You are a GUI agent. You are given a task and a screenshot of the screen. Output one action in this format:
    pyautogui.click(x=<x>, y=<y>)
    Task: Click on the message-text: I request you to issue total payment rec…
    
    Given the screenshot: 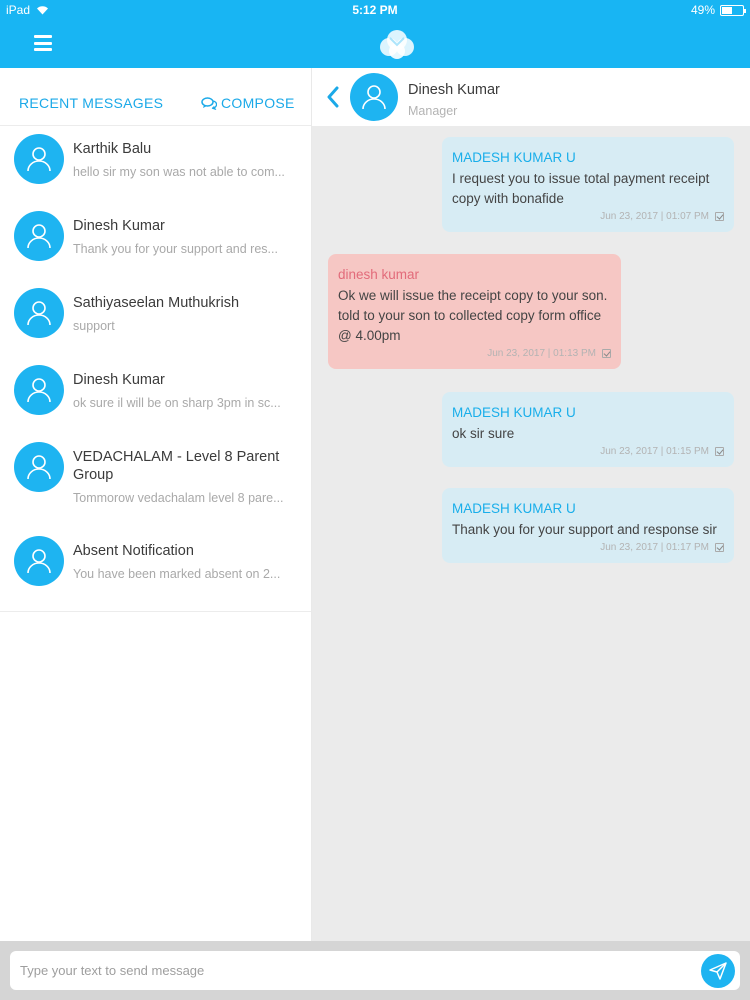 What is the action you would take?
    pyautogui.click(x=581, y=188)
    